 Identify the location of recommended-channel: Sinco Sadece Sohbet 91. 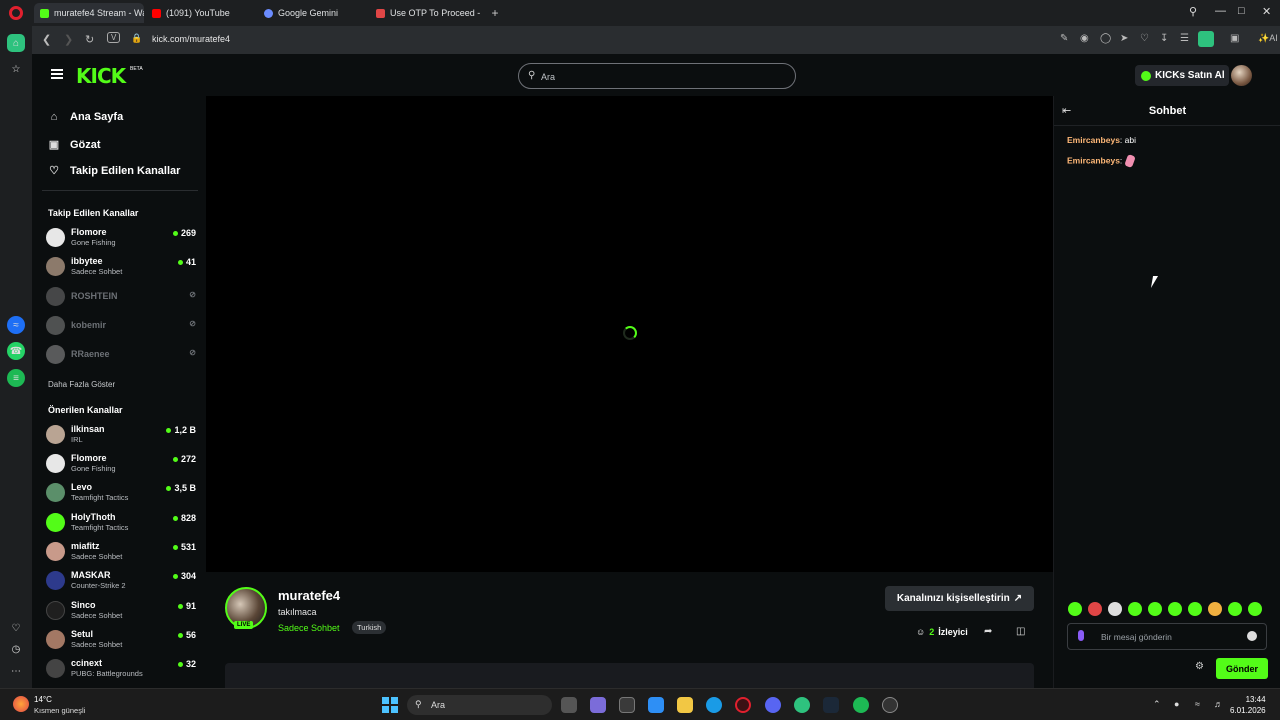
(121, 611).